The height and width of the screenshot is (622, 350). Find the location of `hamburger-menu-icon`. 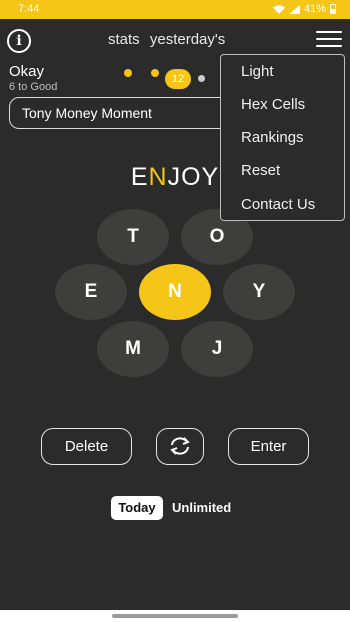

hamburger-menu-icon is located at coordinates (329, 40).